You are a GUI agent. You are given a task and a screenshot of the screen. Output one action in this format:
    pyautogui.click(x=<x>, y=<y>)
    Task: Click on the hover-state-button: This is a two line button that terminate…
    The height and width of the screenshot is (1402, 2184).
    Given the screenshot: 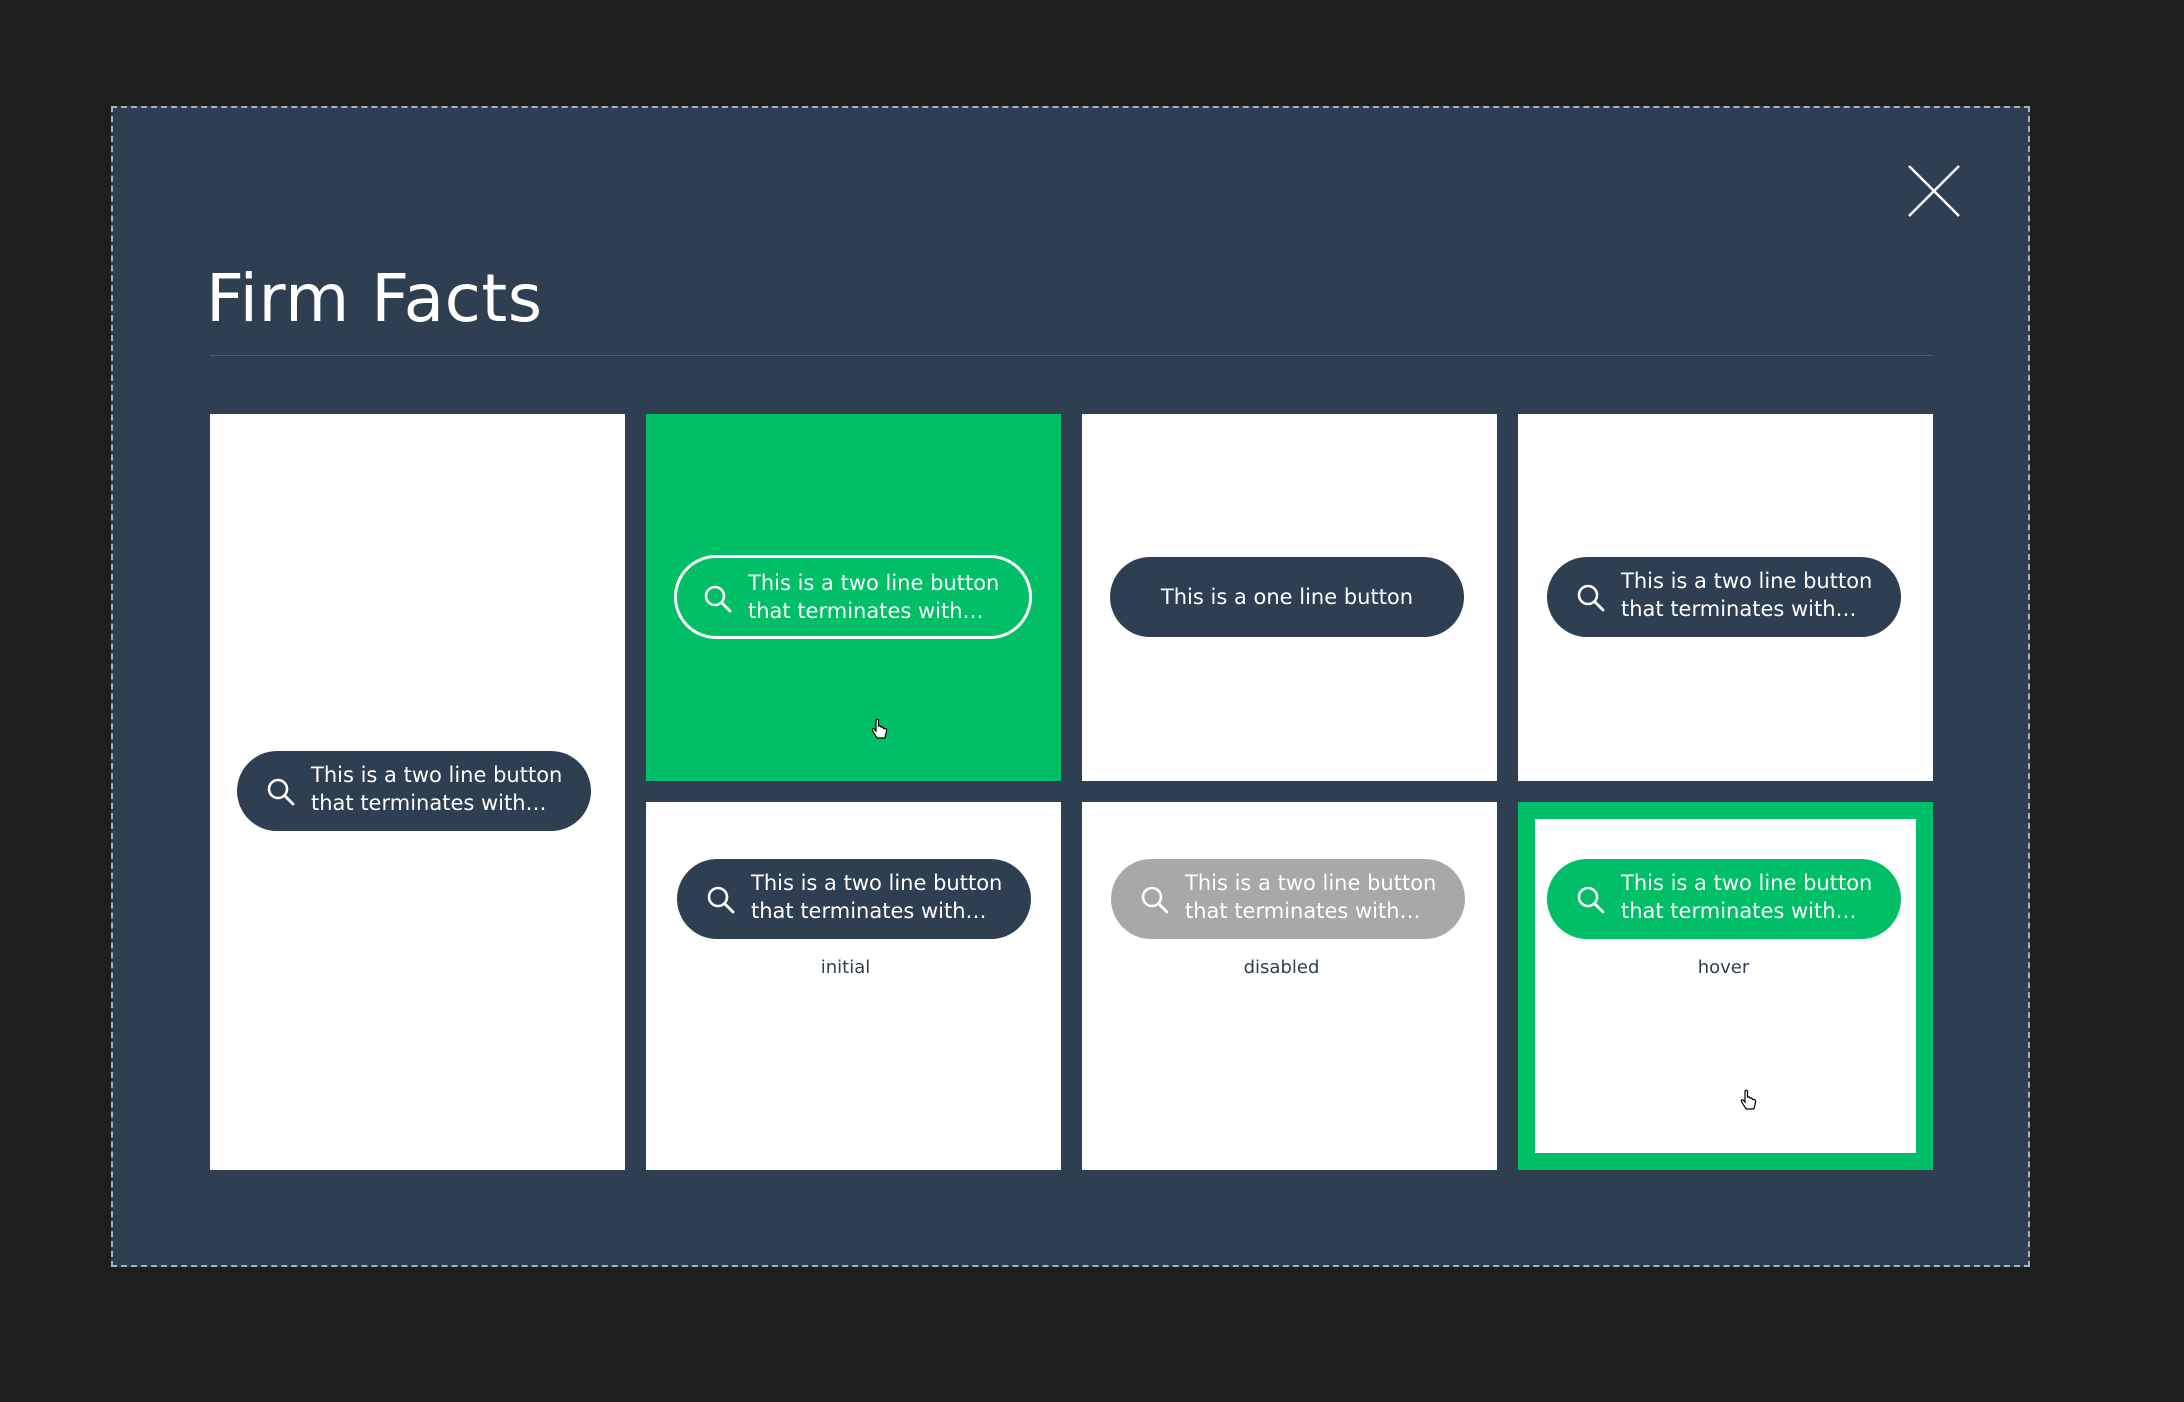 What is the action you would take?
    pyautogui.click(x=1724, y=899)
    